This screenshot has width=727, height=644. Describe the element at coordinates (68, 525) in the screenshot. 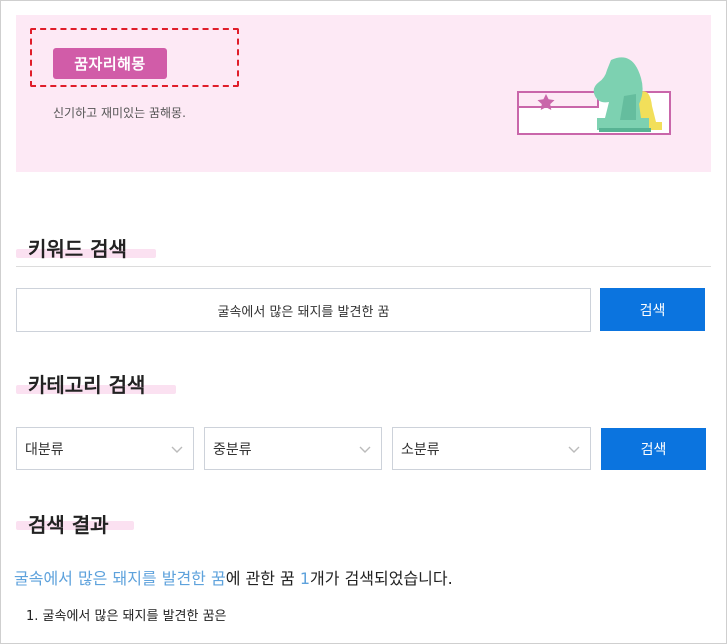

I see `results-title: 검색 결과` at that location.